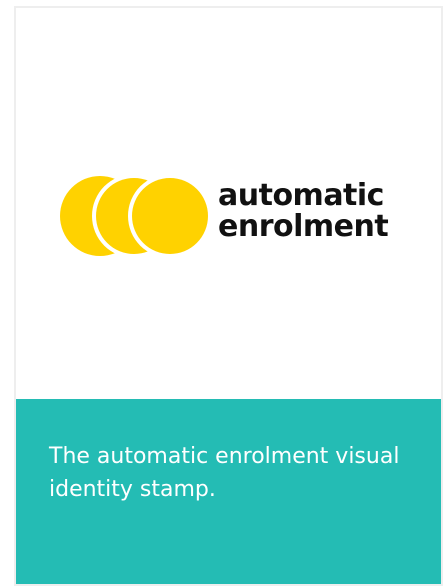 The width and height of the screenshot is (448, 586). I want to click on logo-wordmark: automatic enrolment, so click(303, 211).